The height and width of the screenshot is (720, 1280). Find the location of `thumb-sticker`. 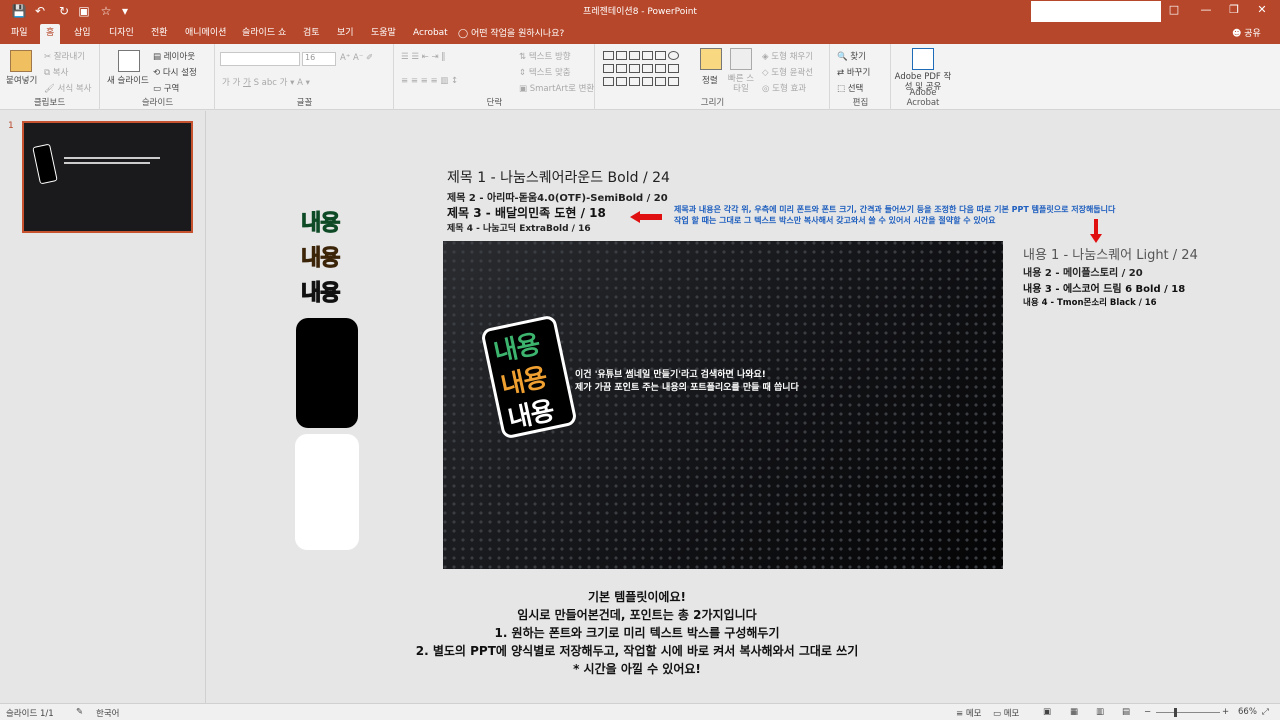

thumb-sticker is located at coordinates (45, 164).